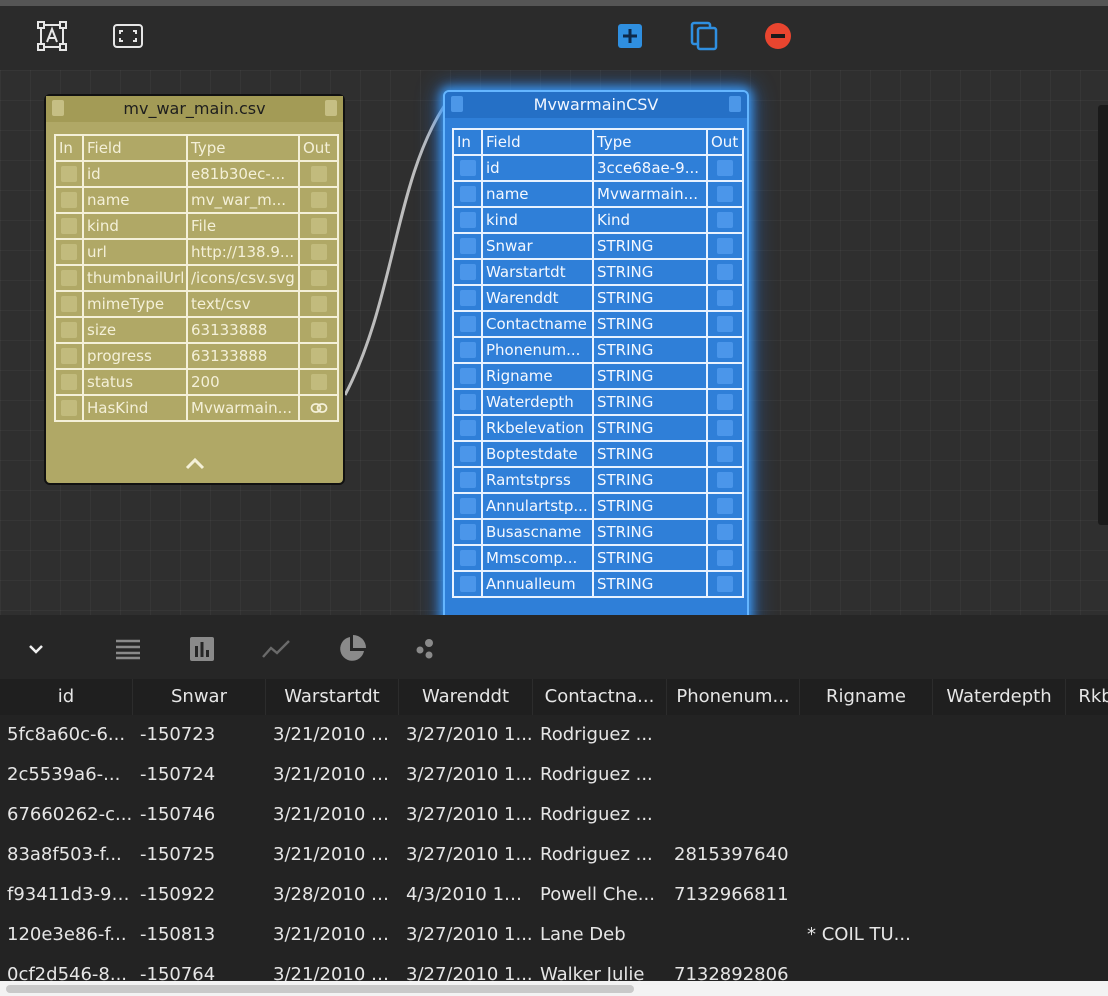 The image size is (1108, 996). I want to click on table-cell: 7132966811, so click(733, 895).